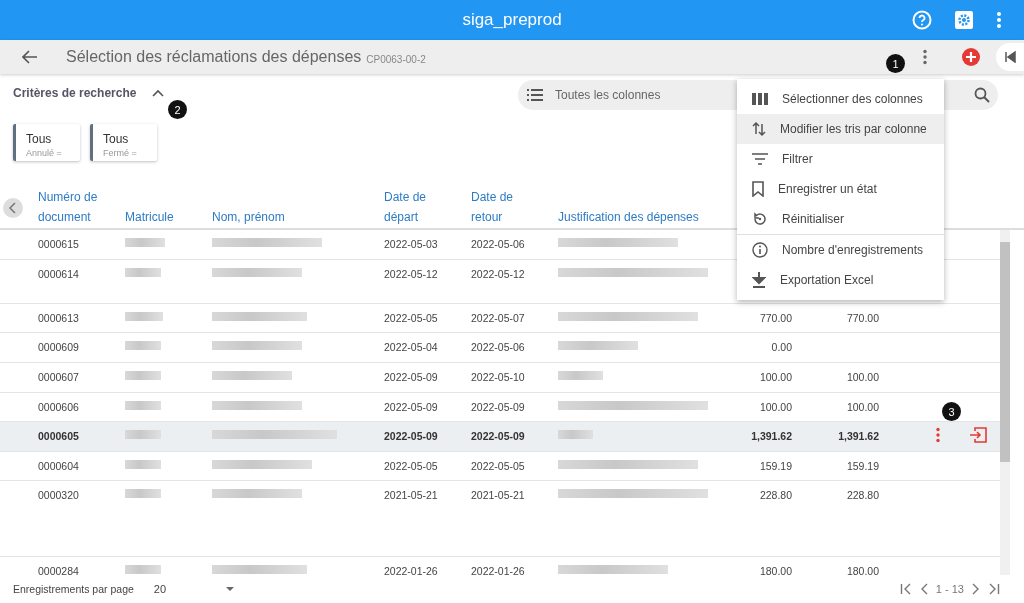 This screenshot has width=1024, height=603. What do you see at coordinates (59, 244) in the screenshot?
I see `table-cell-text: 0000615` at bounding box center [59, 244].